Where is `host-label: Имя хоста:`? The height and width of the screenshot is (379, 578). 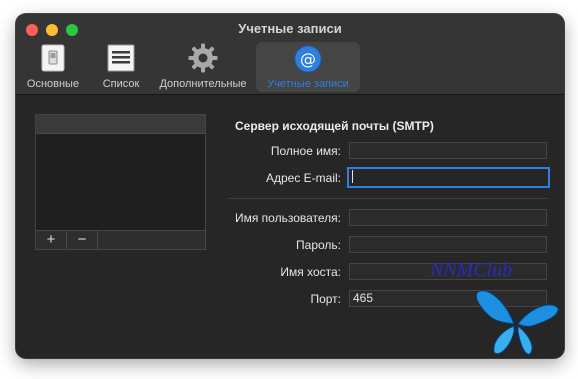 host-label: Имя хоста: is located at coordinates (310, 272).